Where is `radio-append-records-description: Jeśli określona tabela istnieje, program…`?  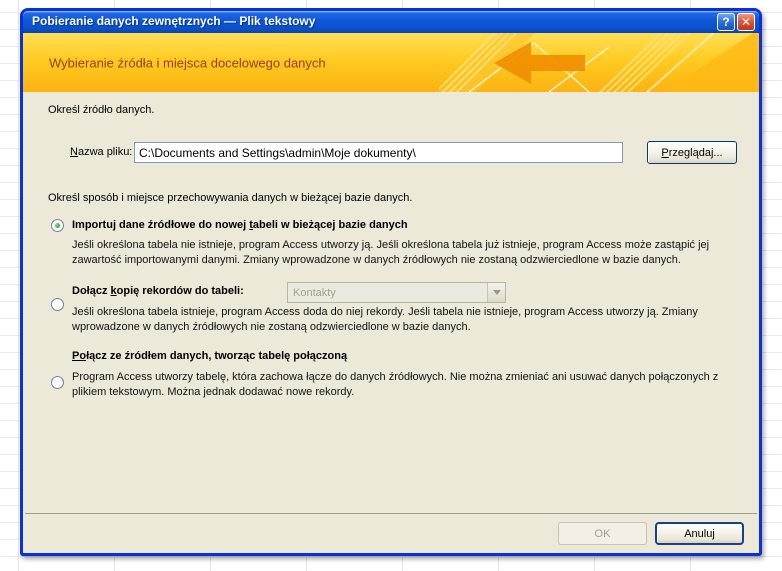 radio-append-records-description: Jeśli określona tabela istnieje, program… is located at coordinates (385, 319).